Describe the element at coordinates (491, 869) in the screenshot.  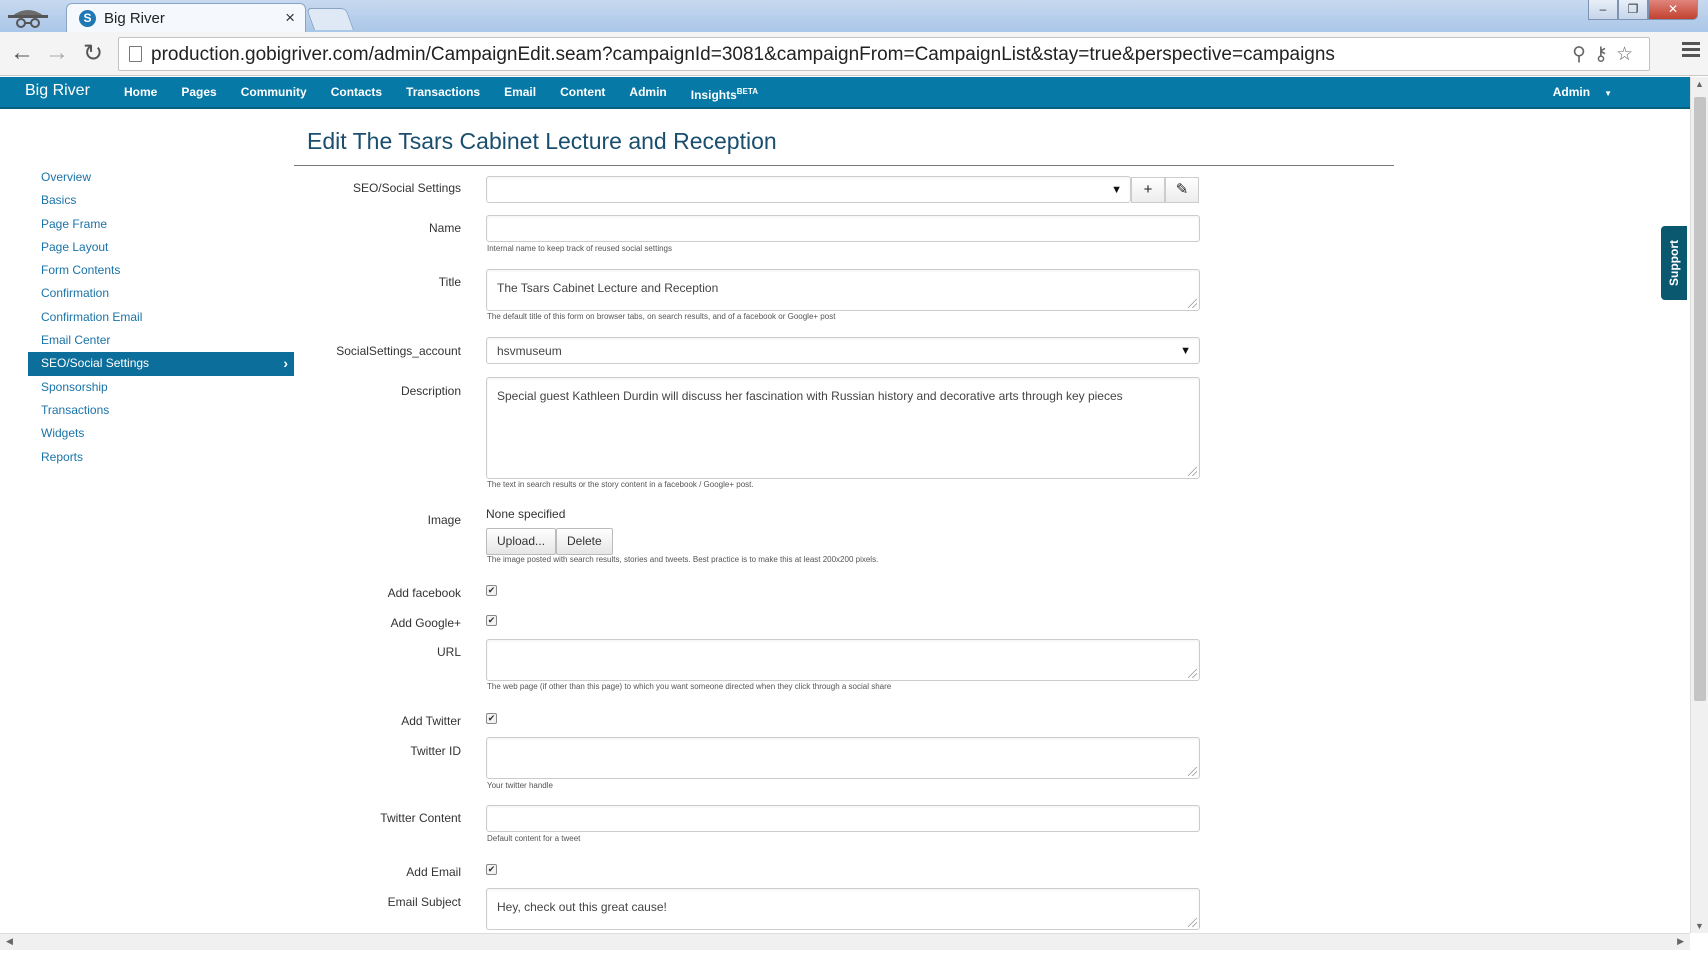
I see `add-email-checkbox: ✔` at that location.